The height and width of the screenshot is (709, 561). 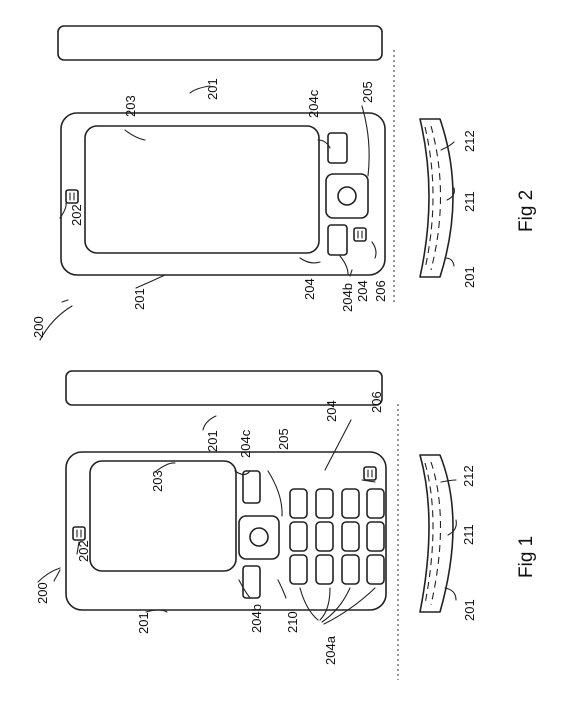 What do you see at coordinates (245, 443) in the screenshot?
I see `fig1-label-softkey-right: 204c` at bounding box center [245, 443].